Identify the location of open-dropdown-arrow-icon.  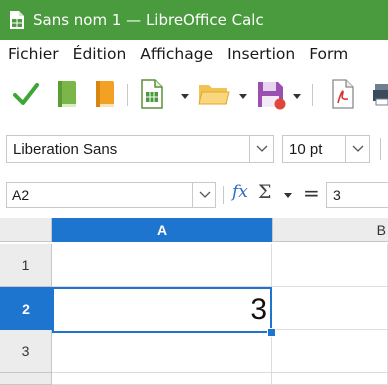
(243, 96).